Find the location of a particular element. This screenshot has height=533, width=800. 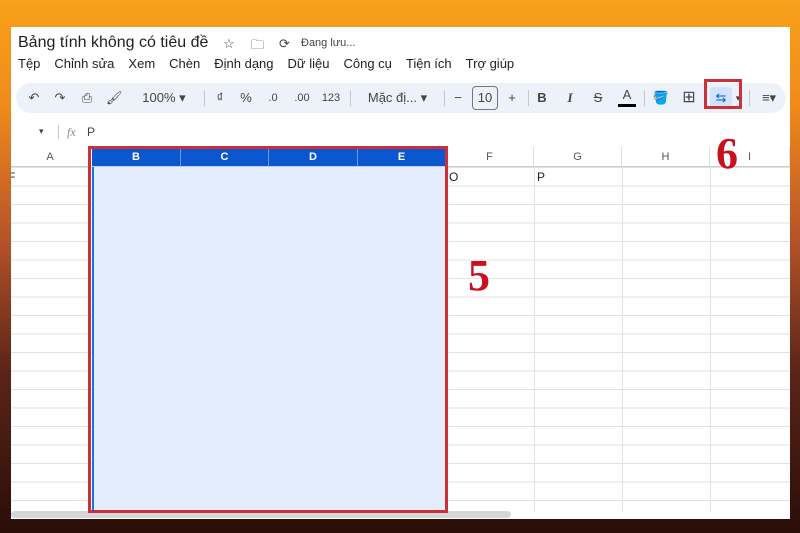

increase-font-size-button: + is located at coordinates (512, 98).